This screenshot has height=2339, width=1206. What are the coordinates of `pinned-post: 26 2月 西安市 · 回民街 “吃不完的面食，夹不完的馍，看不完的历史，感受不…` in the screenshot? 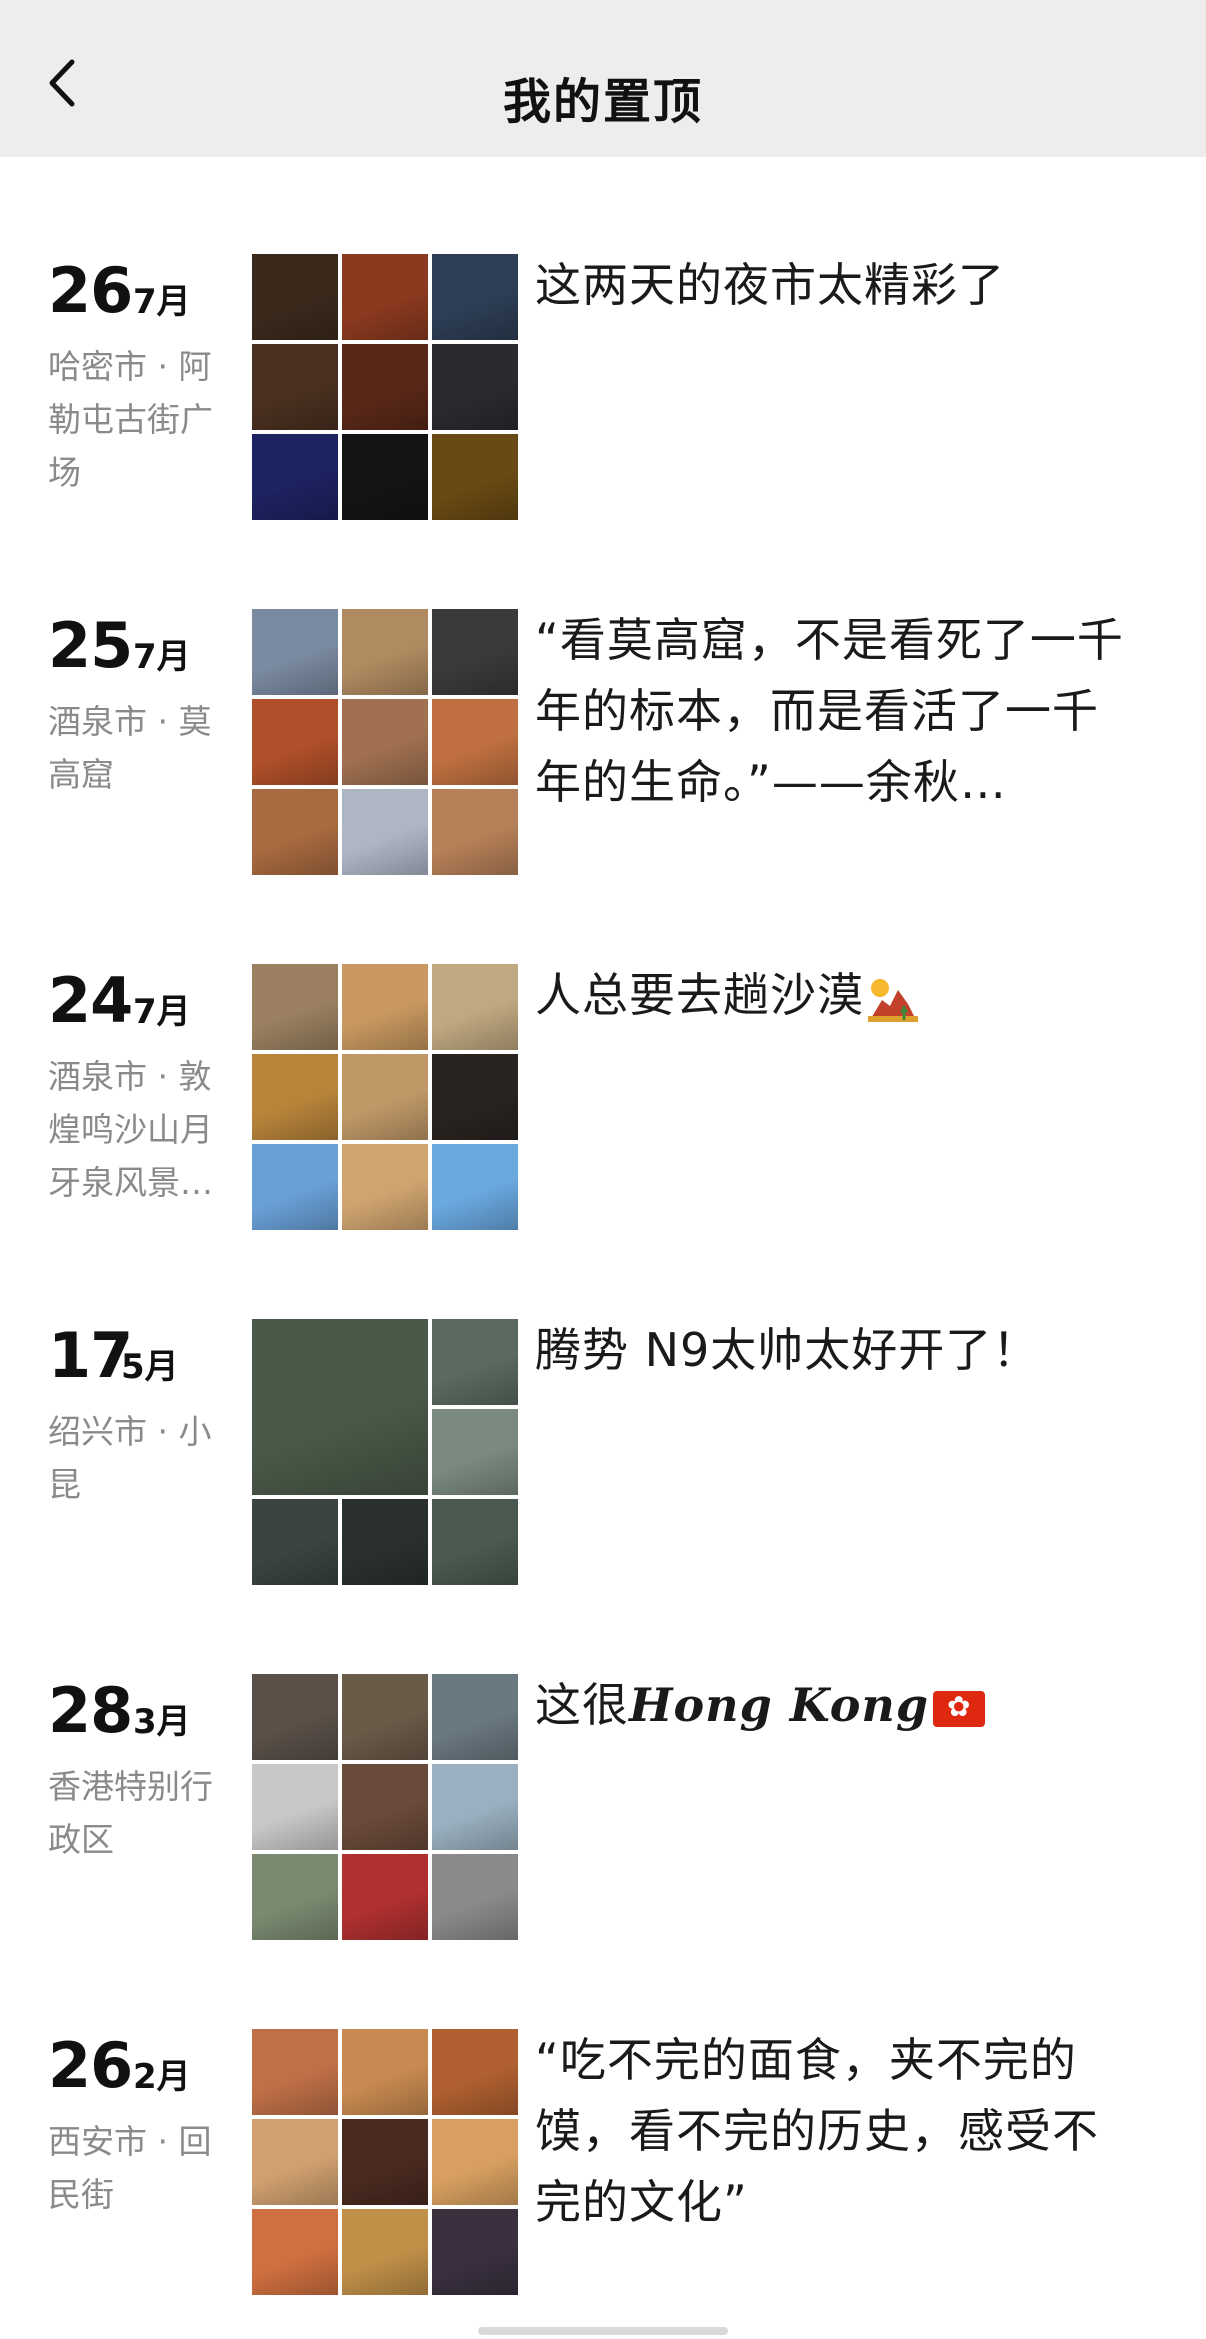 It's located at (603, 2164).